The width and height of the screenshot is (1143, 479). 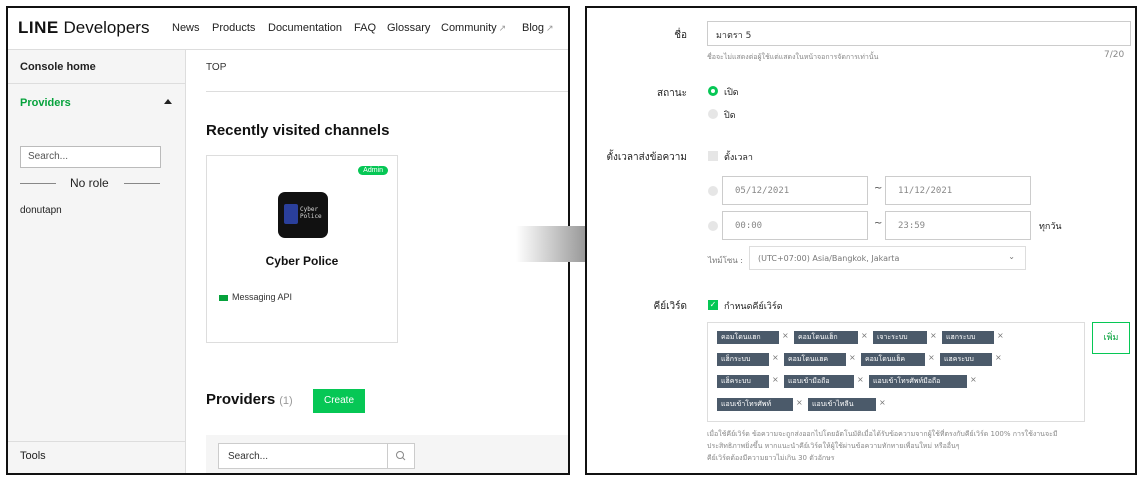 What do you see at coordinates (755, 404) in the screenshot?
I see `keyword-tag: แอบเข้าโทรศัพท์` at bounding box center [755, 404].